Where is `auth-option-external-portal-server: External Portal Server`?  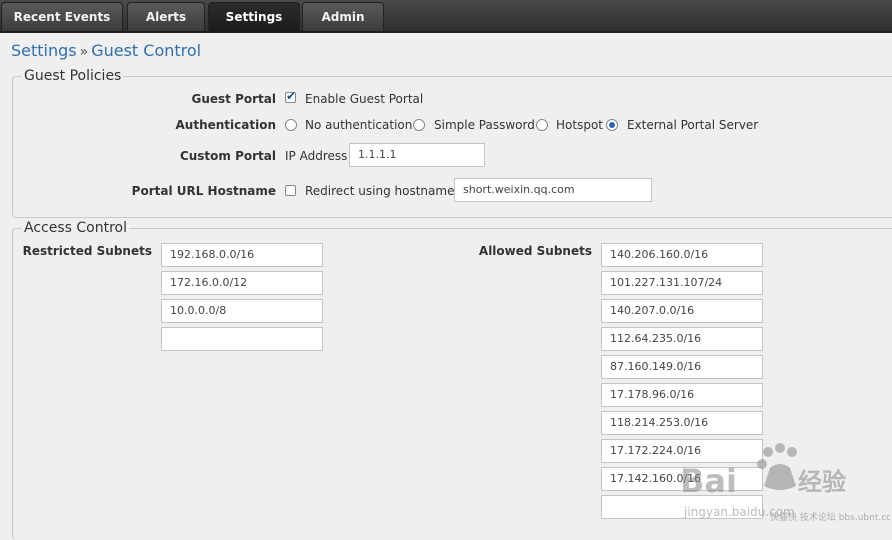 auth-option-external-portal-server: External Portal Server is located at coordinates (693, 125).